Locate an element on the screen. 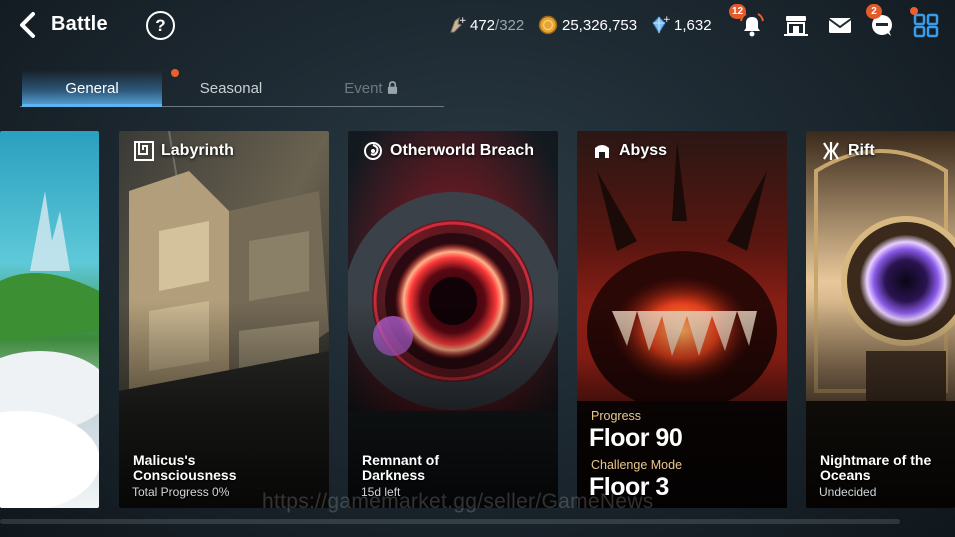 This screenshot has height=537, width=955. mail-icon is located at coordinates (840, 25).